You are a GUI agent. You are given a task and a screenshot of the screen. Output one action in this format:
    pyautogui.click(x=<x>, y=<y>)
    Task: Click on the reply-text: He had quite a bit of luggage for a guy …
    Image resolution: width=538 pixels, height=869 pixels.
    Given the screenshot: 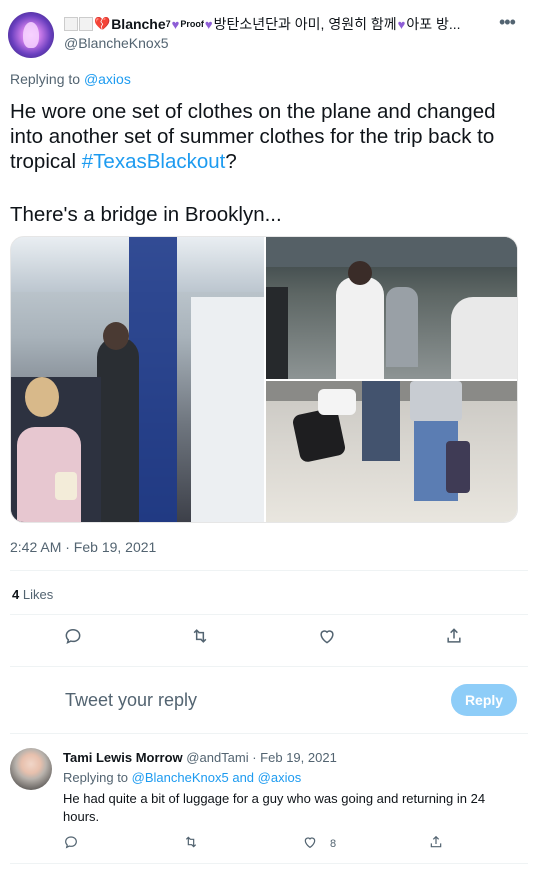 What is the action you would take?
    pyautogui.click(x=274, y=807)
    